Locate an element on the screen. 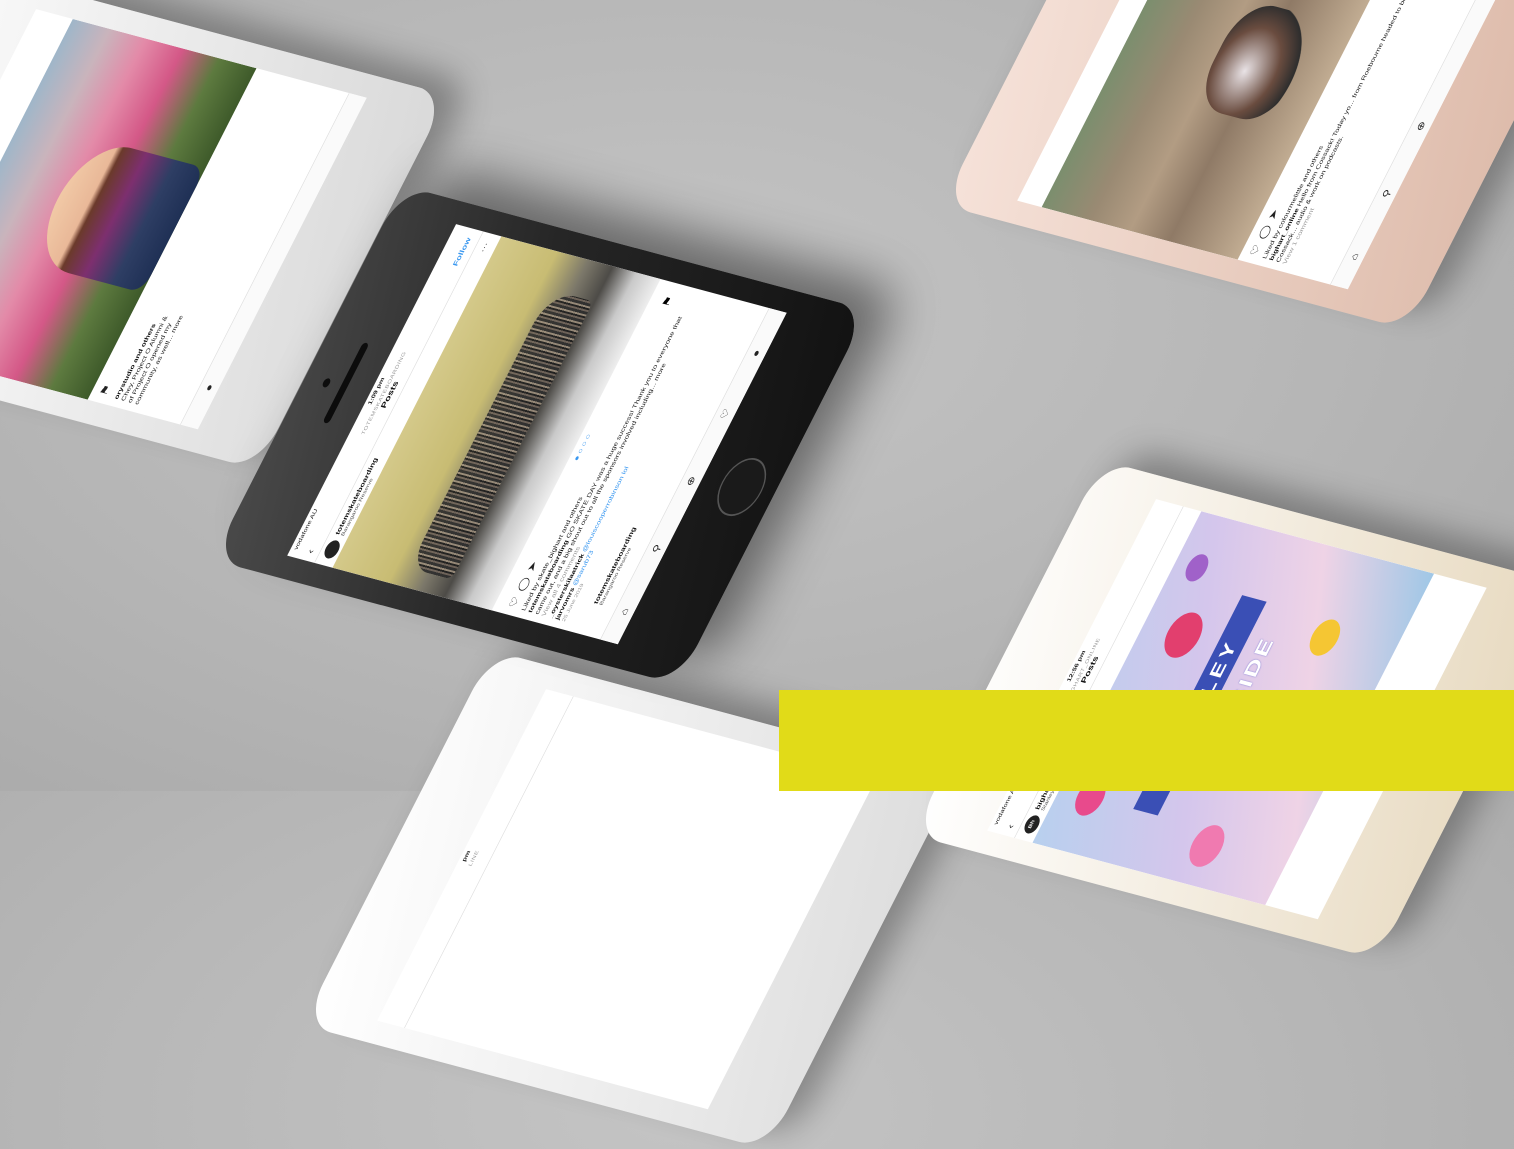 This screenshot has height=1149, width=1514. home-button is located at coordinates (741, 487).